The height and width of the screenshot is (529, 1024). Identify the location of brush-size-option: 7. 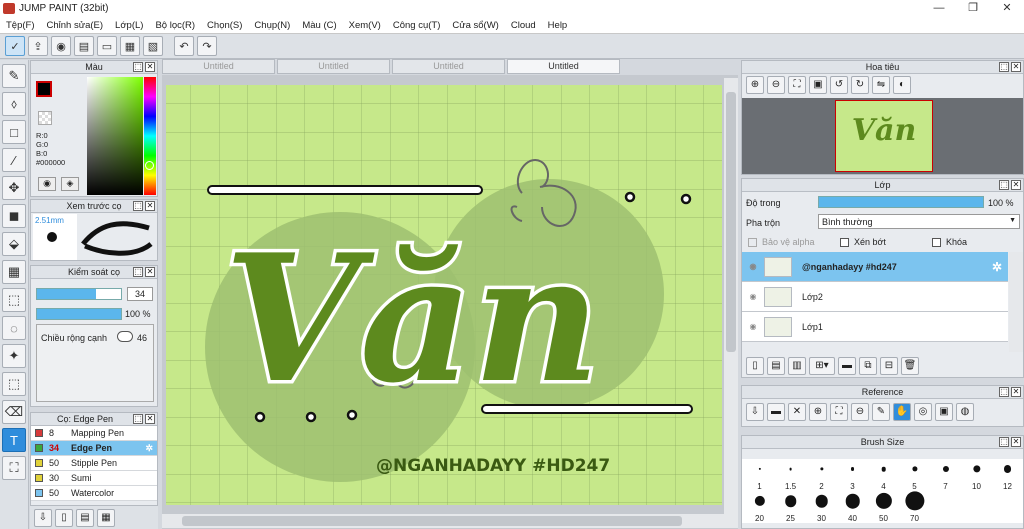
(945, 475).